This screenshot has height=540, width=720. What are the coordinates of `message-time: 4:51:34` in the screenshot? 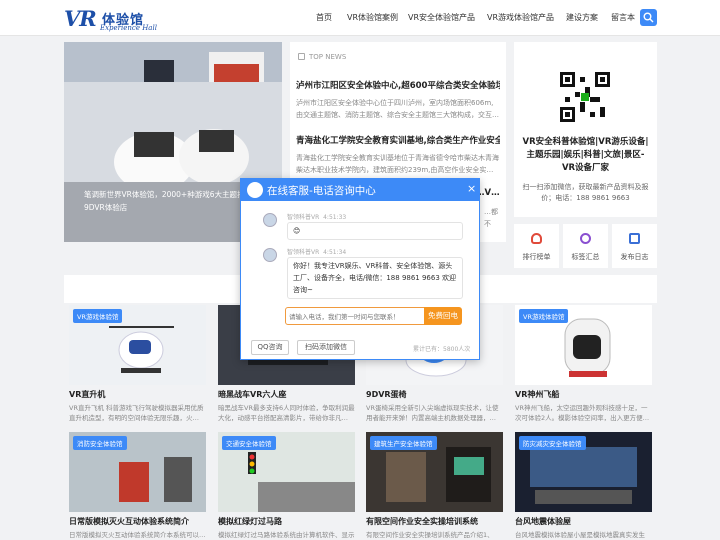 It's located at (335, 252).